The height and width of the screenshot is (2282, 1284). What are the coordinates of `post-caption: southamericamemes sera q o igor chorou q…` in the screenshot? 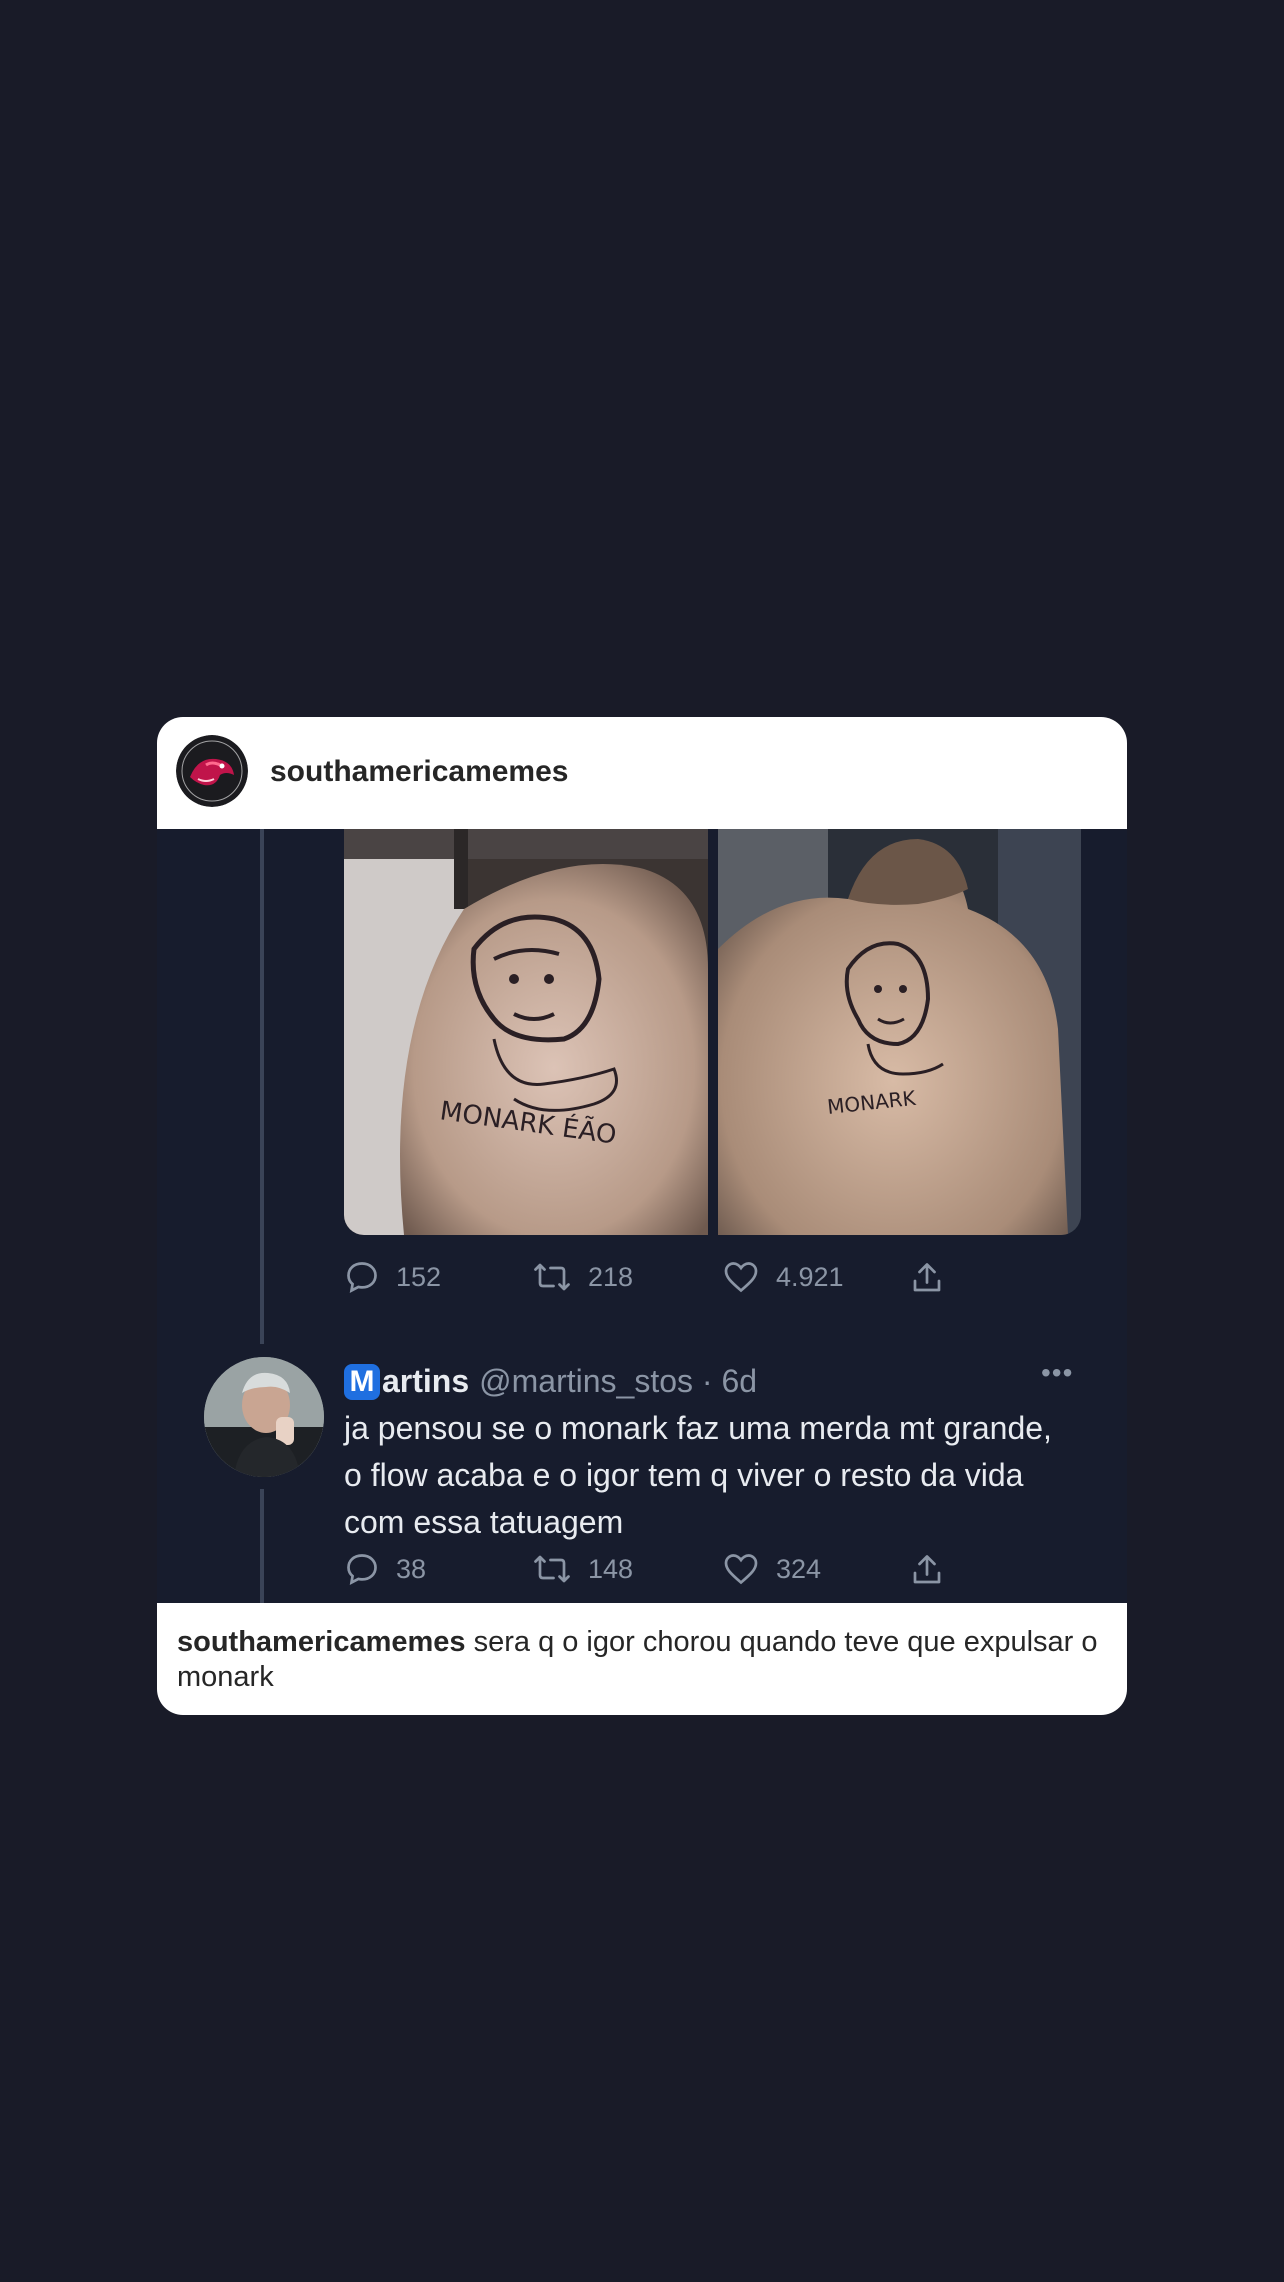 It's located at (642, 1660).